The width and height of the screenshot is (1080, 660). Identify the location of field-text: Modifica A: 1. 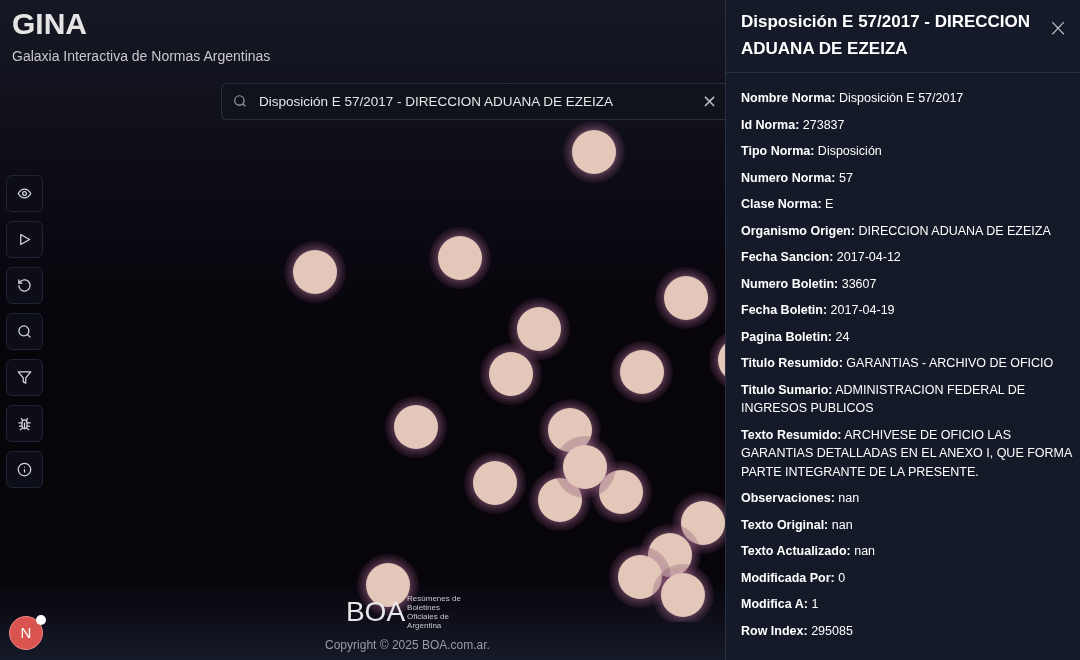
(780, 604).